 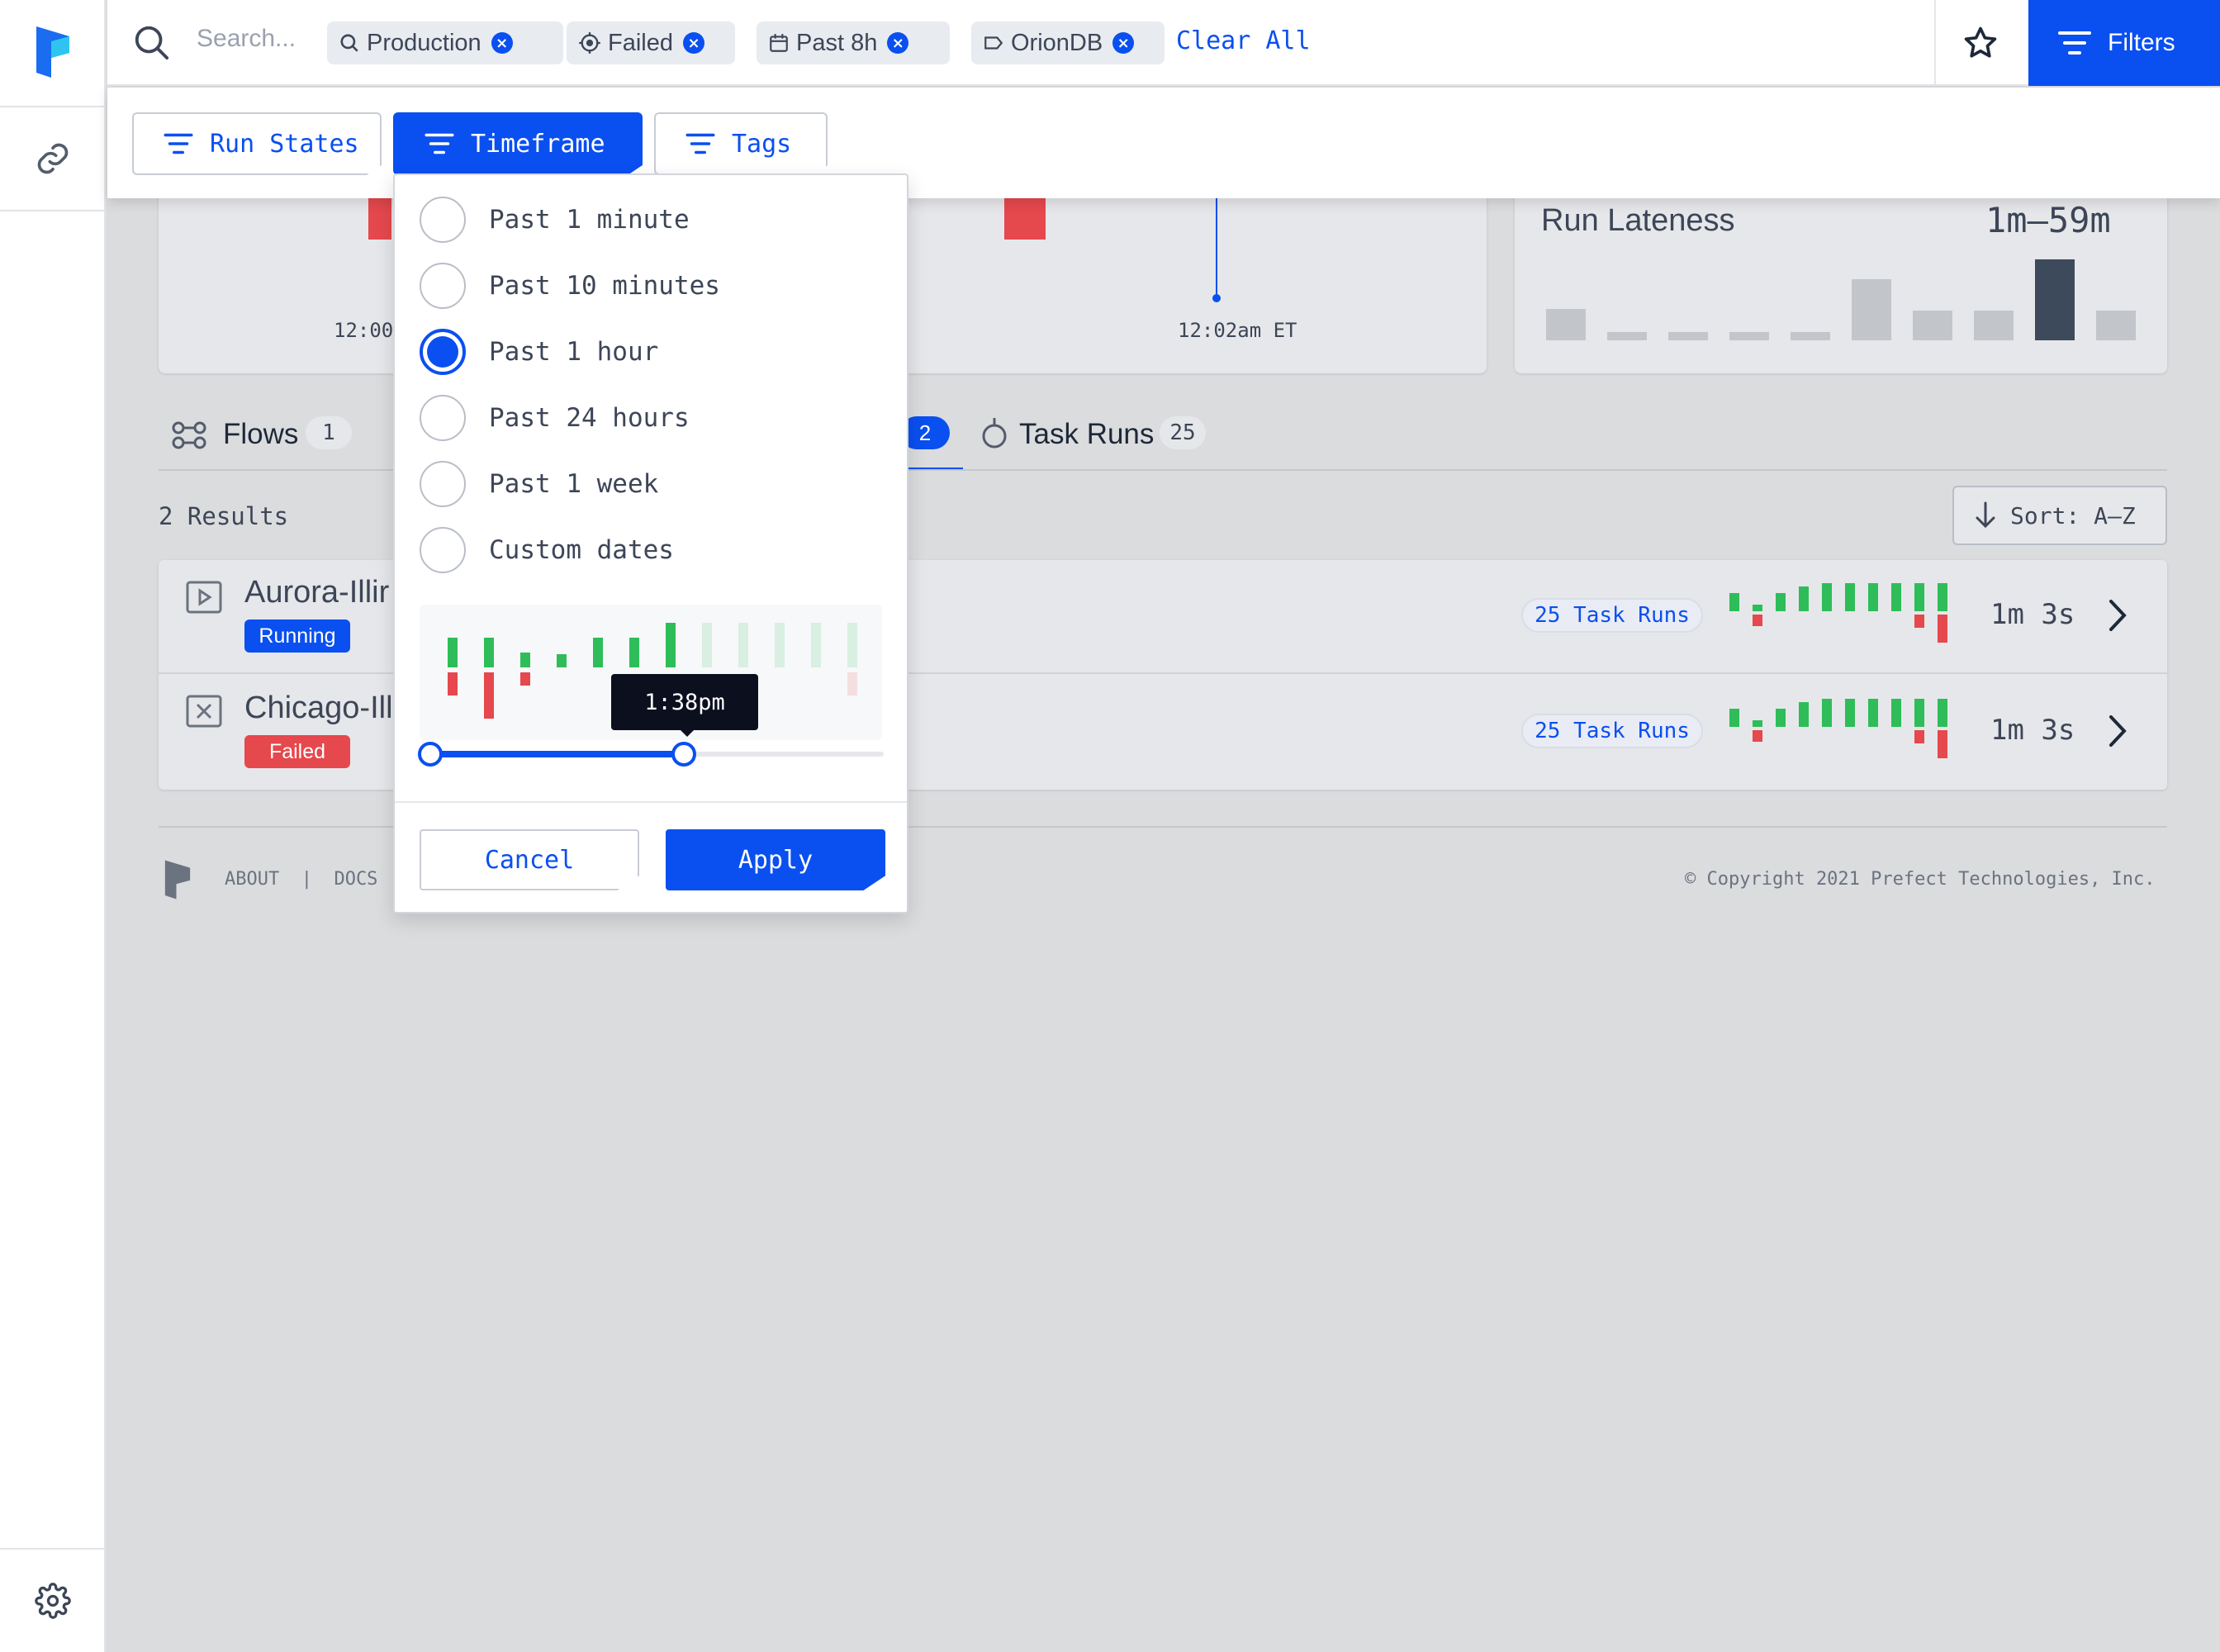 I want to click on option-past-10-minutes: Past 10 minutes, so click(x=570, y=286).